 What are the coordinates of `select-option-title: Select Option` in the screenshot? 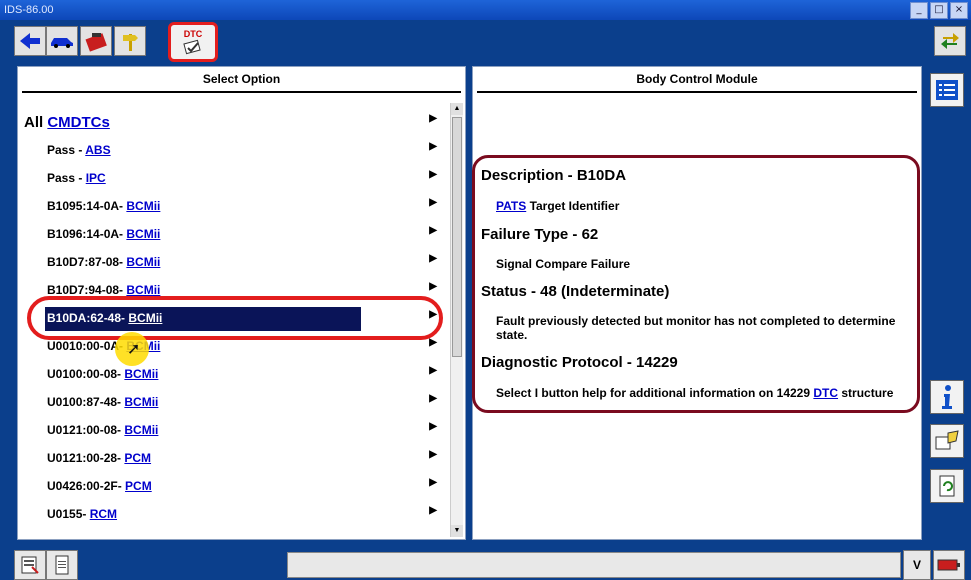 It's located at (241, 80).